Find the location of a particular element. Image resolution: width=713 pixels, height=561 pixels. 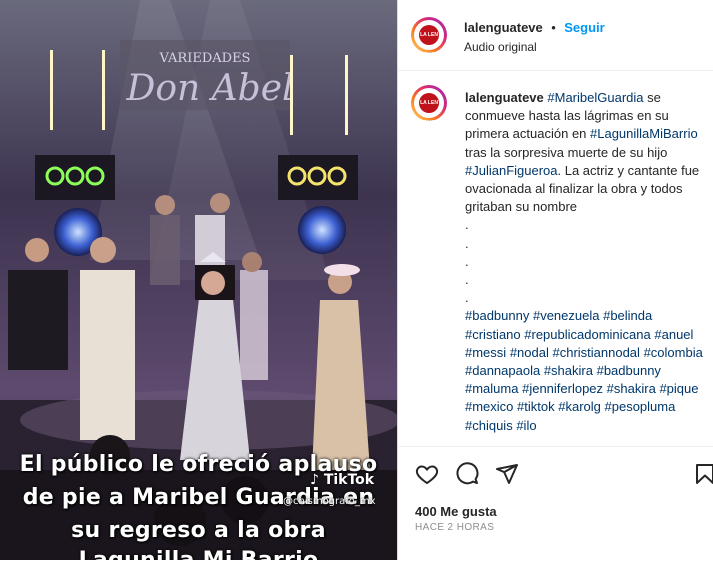

likes-count: 400 Me gusta is located at coordinates (456, 511).